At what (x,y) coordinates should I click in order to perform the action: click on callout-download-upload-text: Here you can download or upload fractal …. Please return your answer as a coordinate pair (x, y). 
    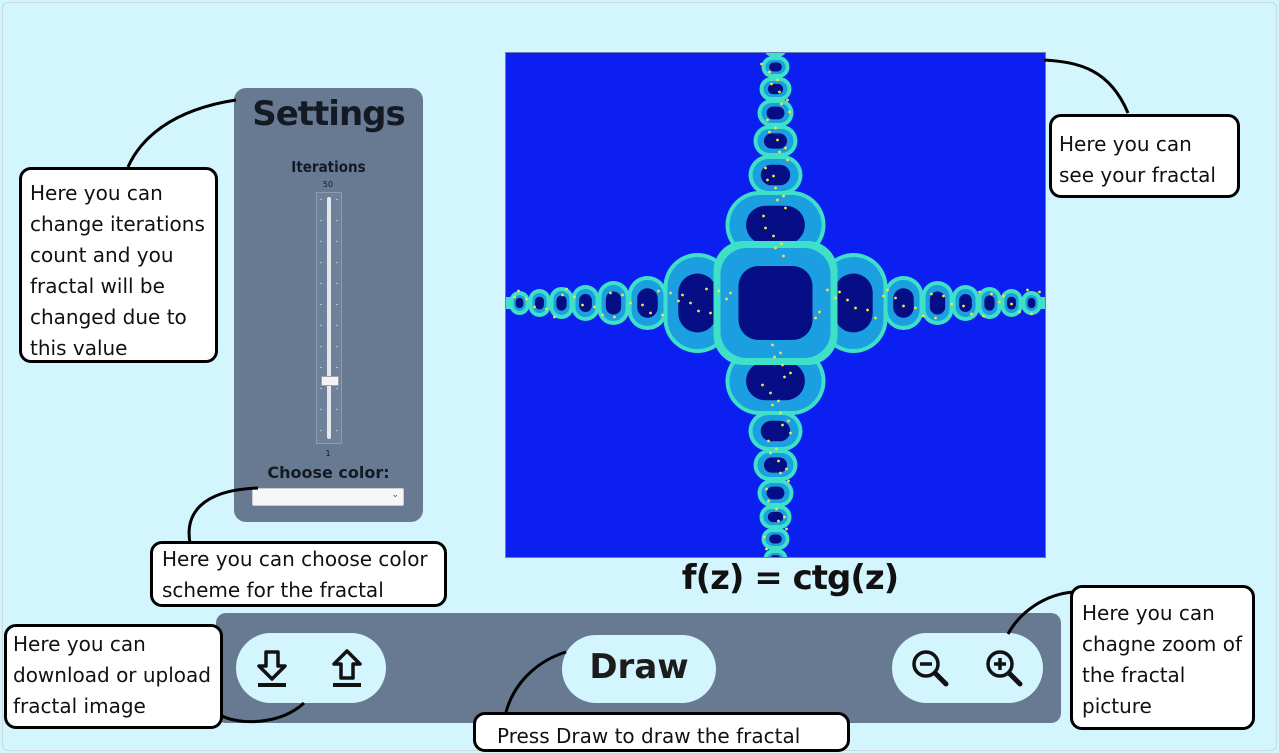
    Looking at the image, I should click on (112, 675).